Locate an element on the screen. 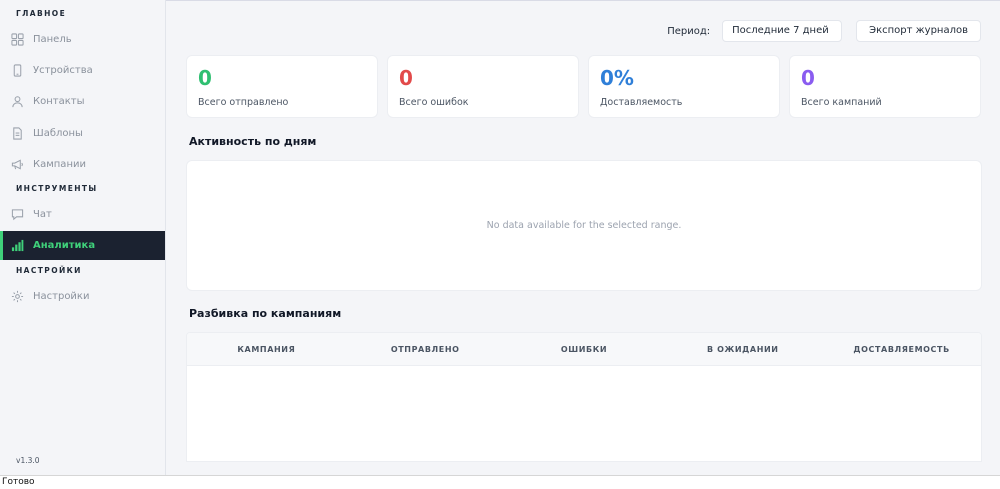  stat-card-errors: 0 Всего ошибок is located at coordinates (483, 86).